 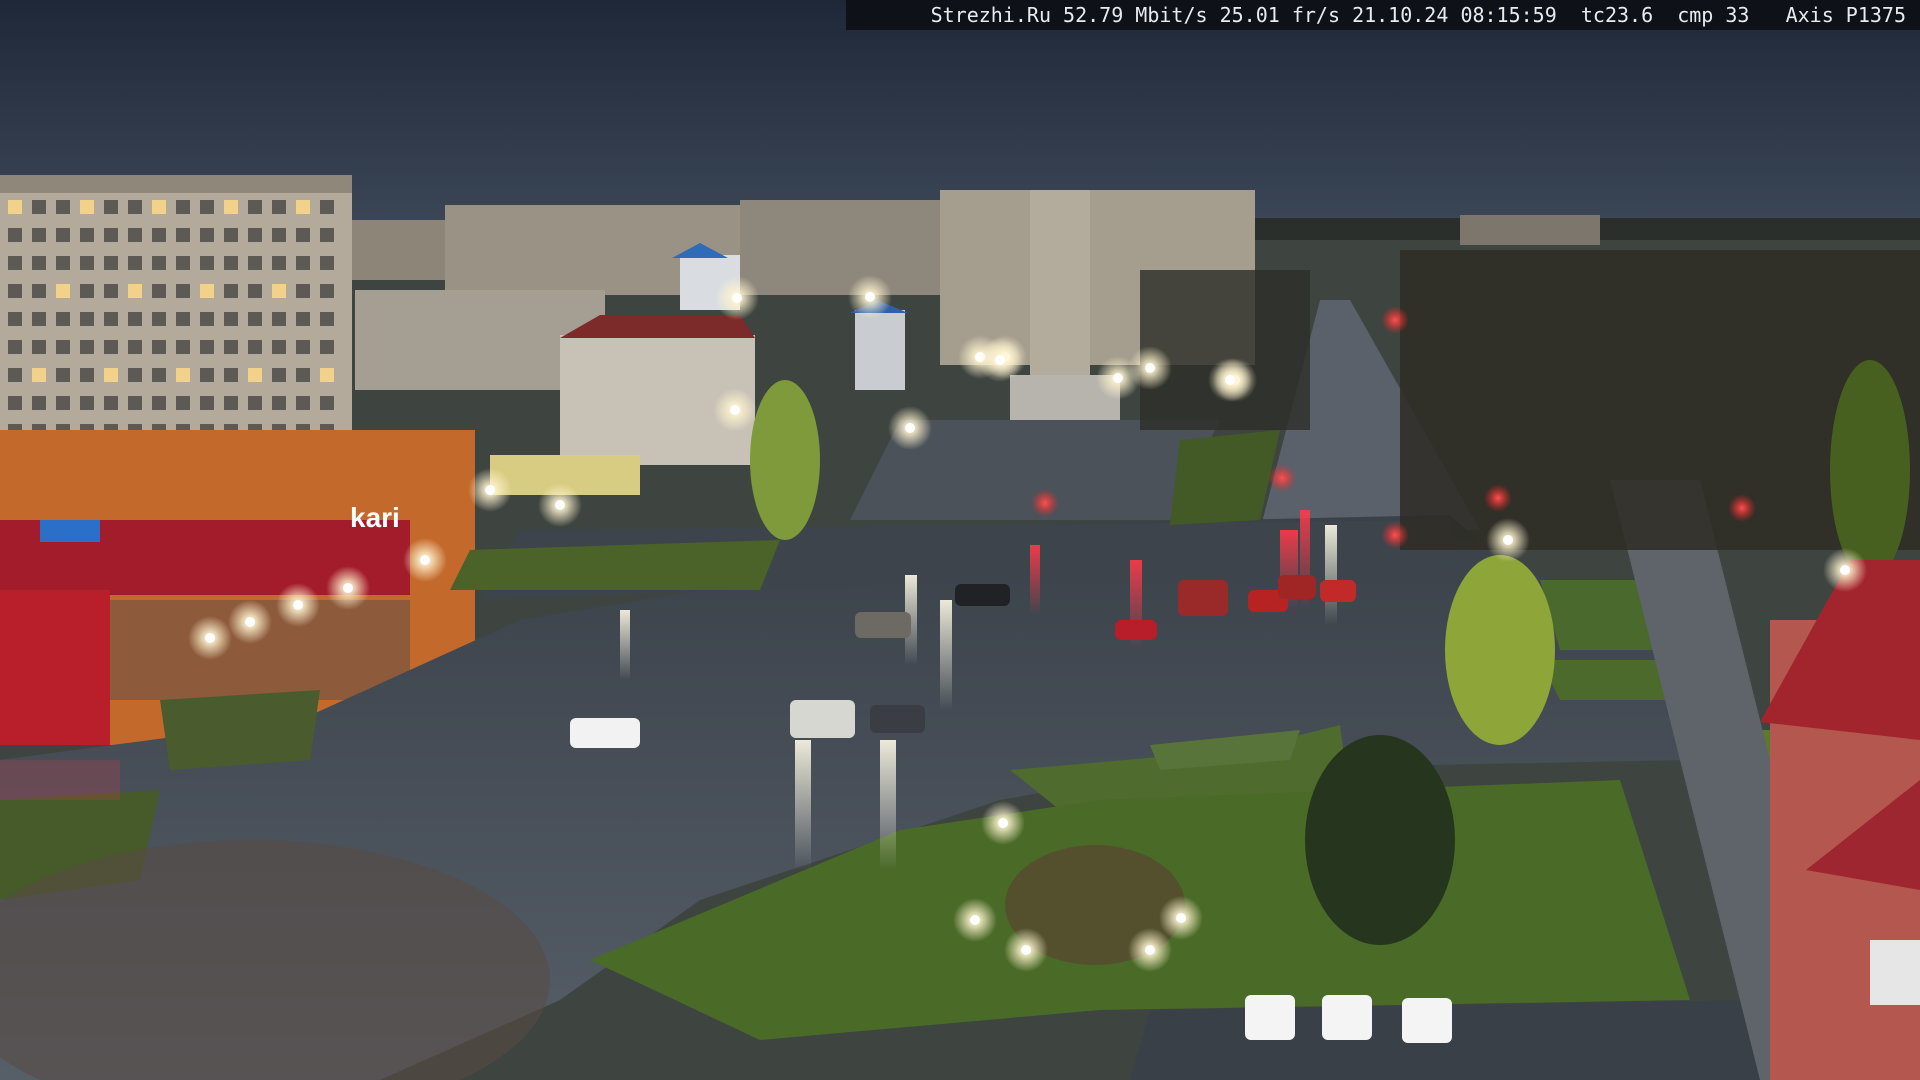 I want to click on overlay-time: 08:15:59, so click(x=1508, y=15).